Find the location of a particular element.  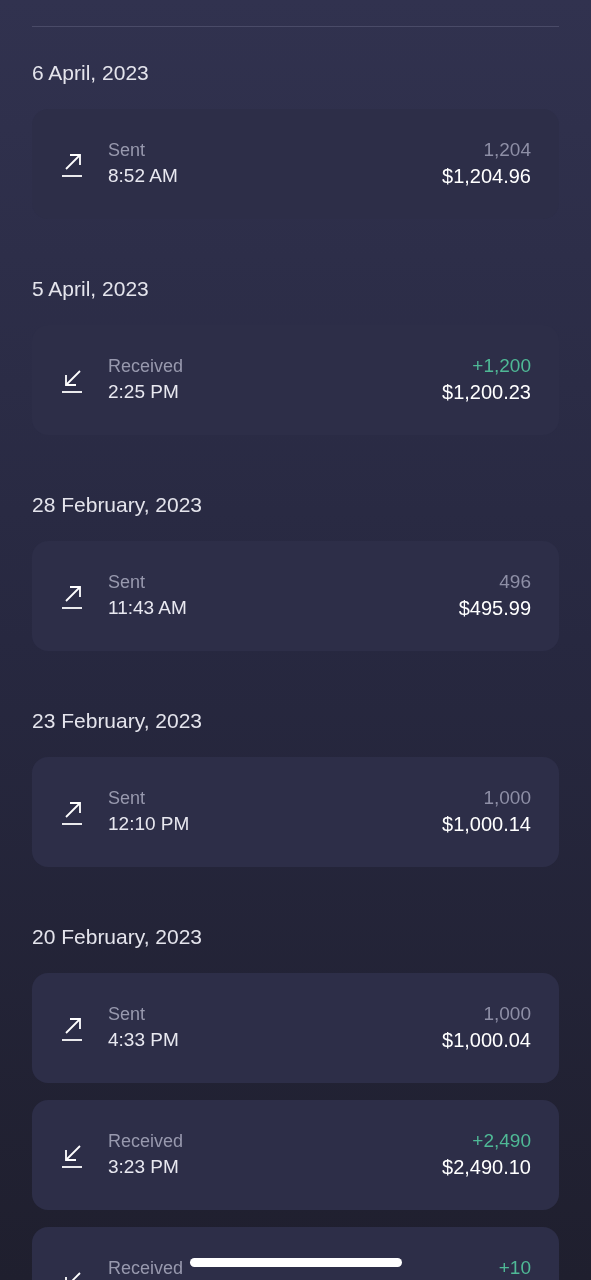

usd-value: $1,000.14 is located at coordinates (486, 824).